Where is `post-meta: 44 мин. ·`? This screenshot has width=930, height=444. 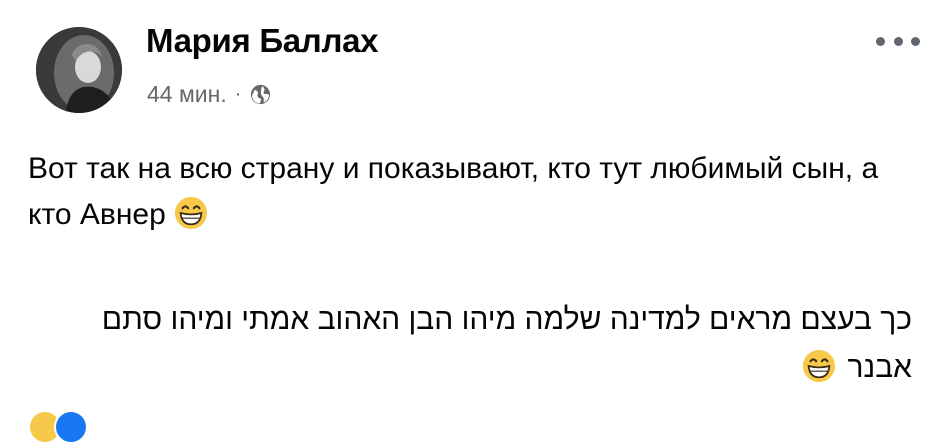
post-meta: 44 мин. · is located at coordinates (209, 94).